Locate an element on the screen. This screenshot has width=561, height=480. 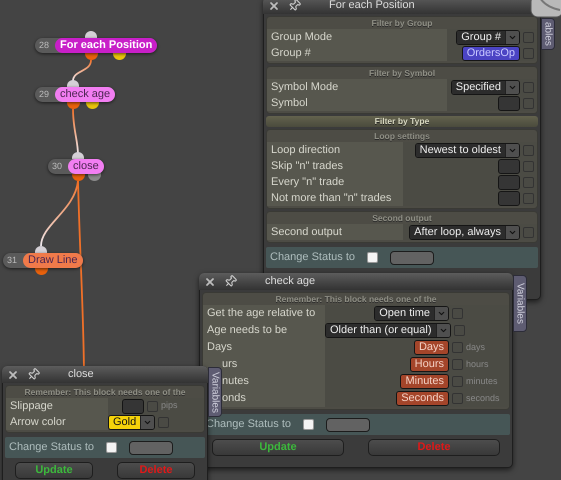
field-label: Get the age relative to is located at coordinates (261, 314).